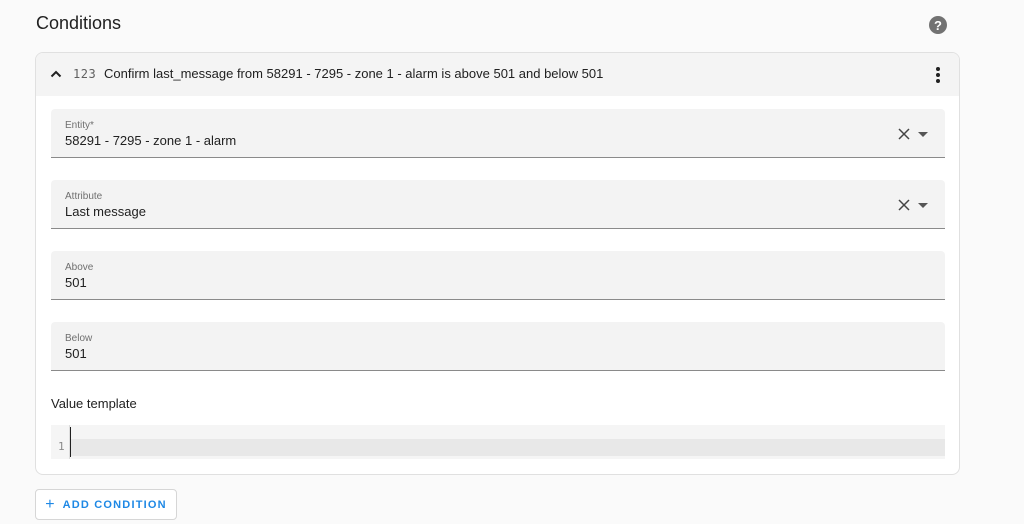 Image resolution: width=1024 pixels, height=524 pixels. Describe the element at coordinates (76, 353) in the screenshot. I see `below-field-value: 501` at that location.